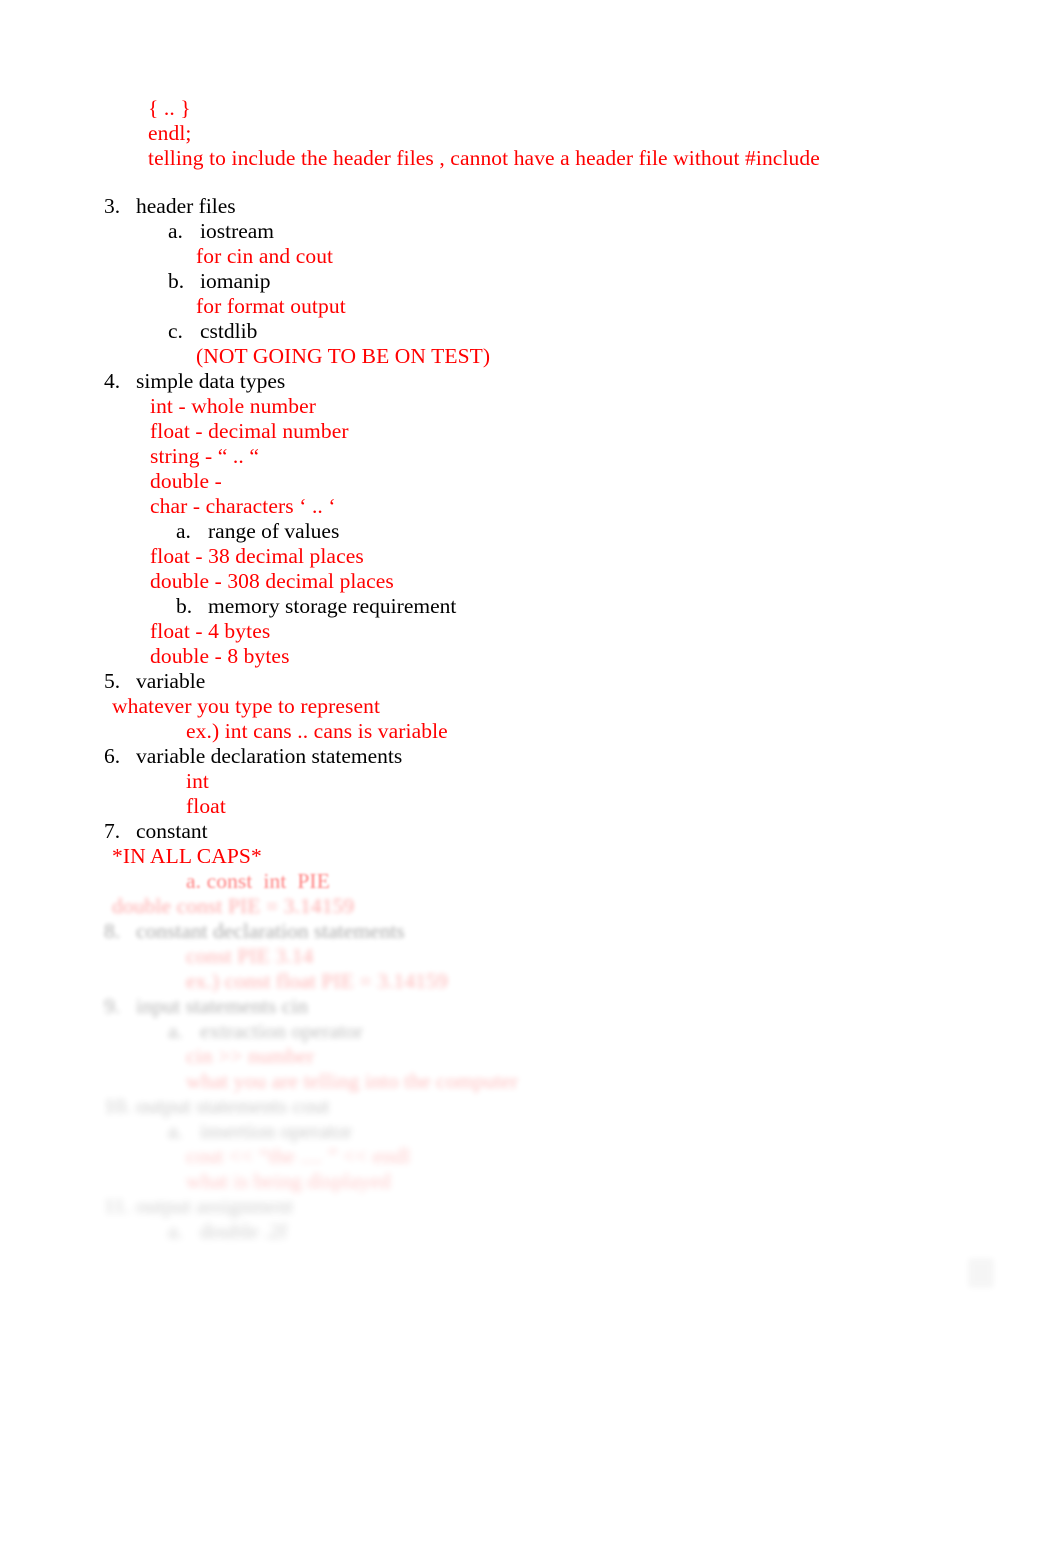 This screenshot has width=1062, height=1556. What do you see at coordinates (170, 133) in the screenshot?
I see `top-note-endl: endl;` at bounding box center [170, 133].